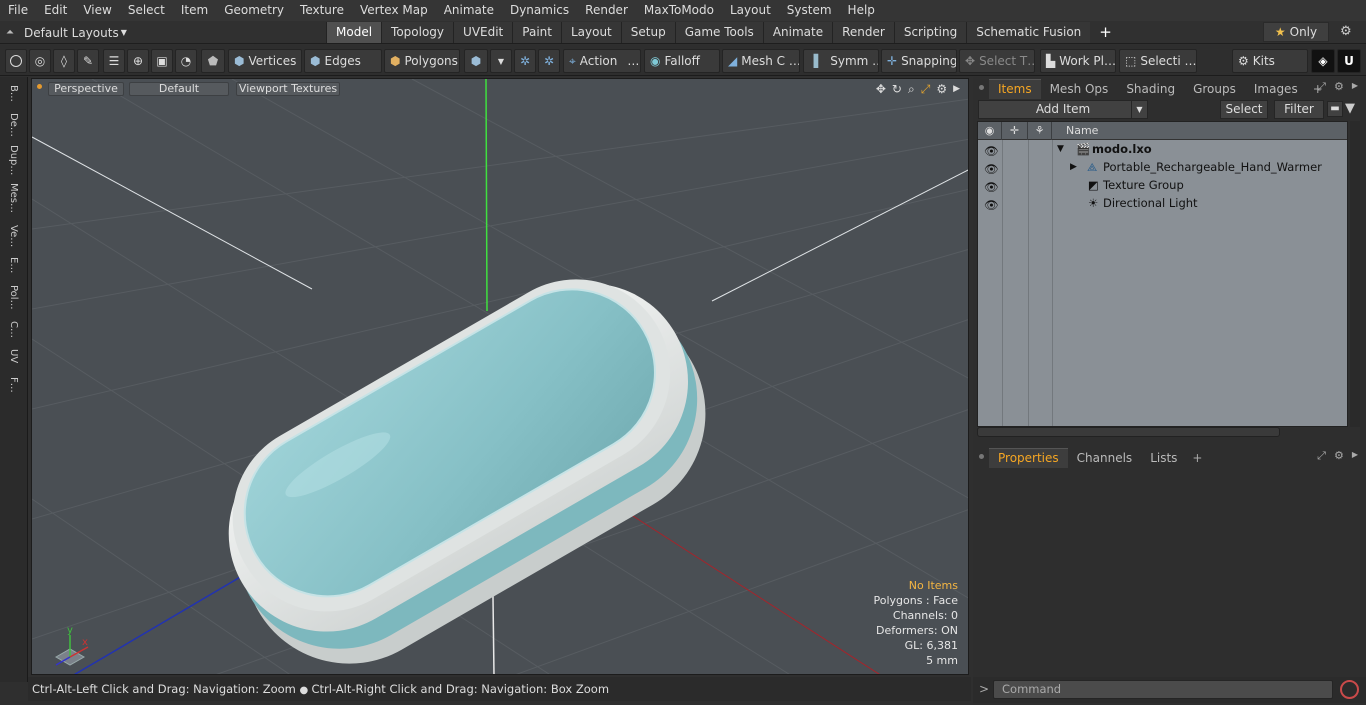 The image size is (1366, 705). I want to click on menu-file: File, so click(18, 10).